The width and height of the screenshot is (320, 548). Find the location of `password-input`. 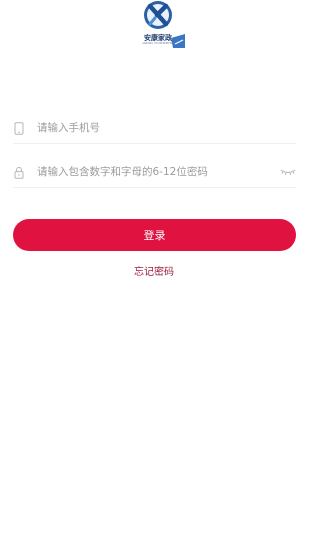

password-input is located at coordinates (156, 172).